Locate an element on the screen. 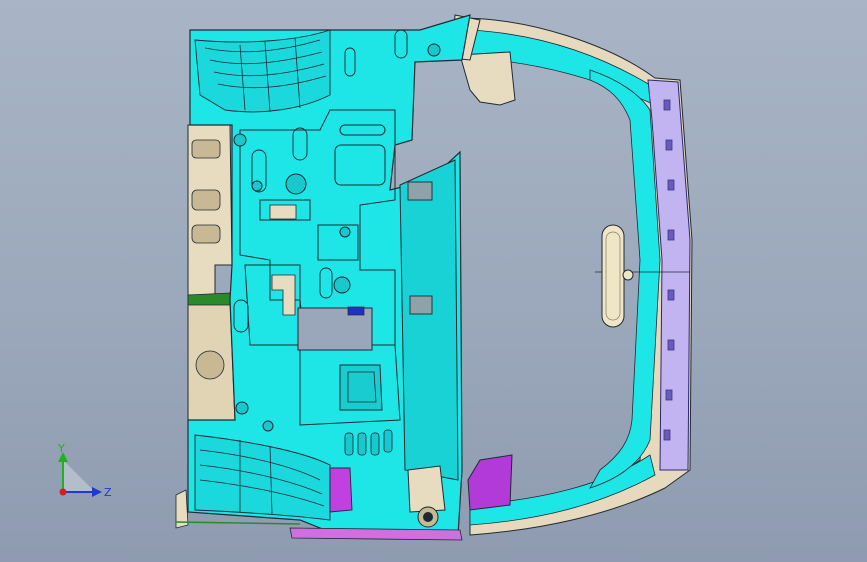 The image size is (867, 562). triad-axis-shade is located at coordinates (79, 476).